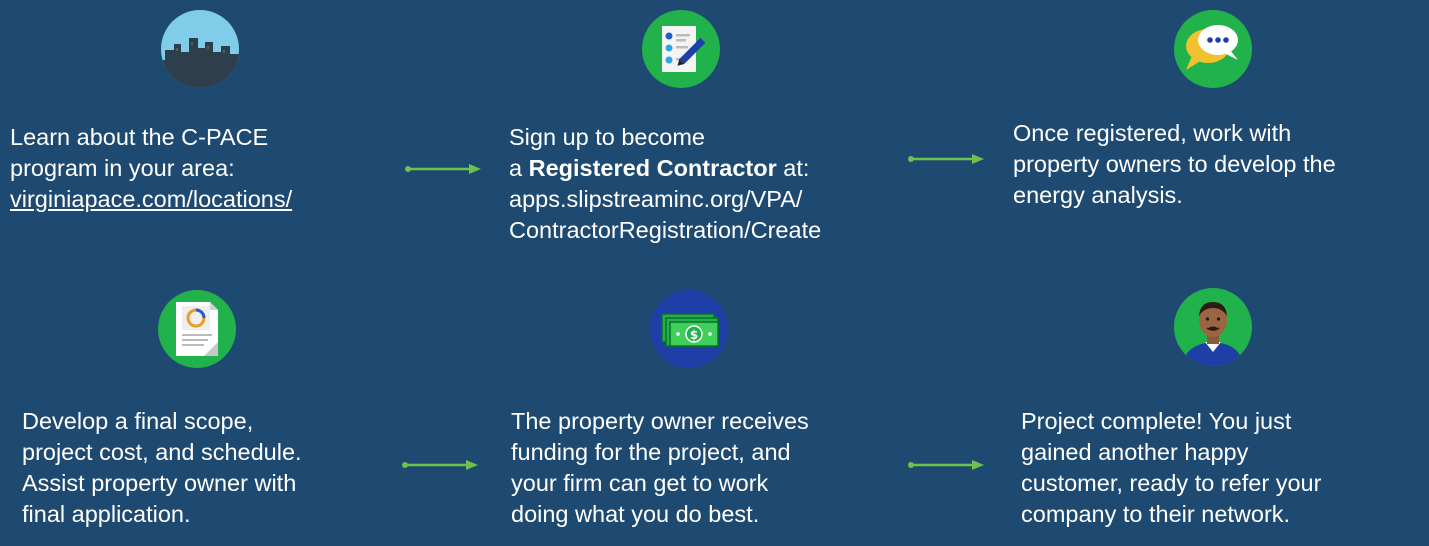  I want to click on step-3-line-3: energy analysis., so click(1098, 195).